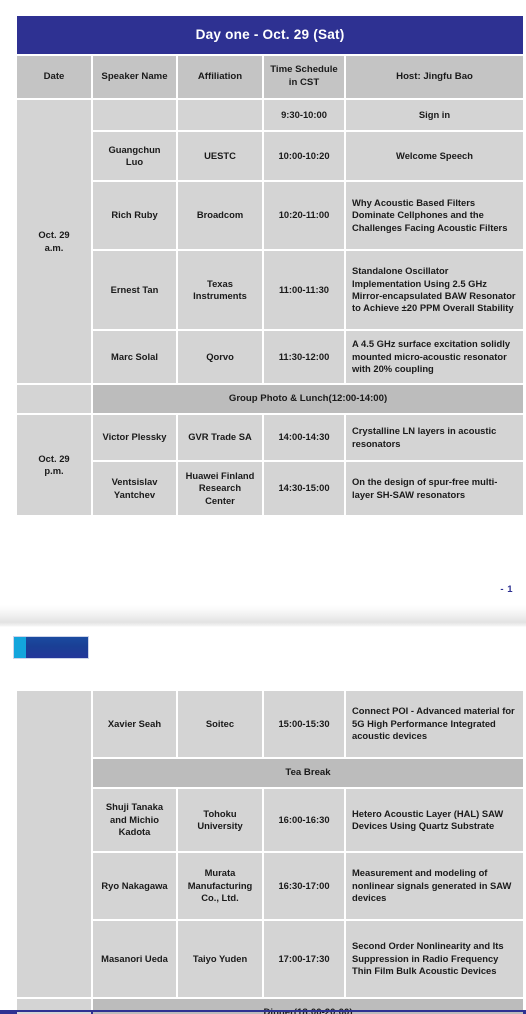 The width and height of the screenshot is (526, 1014). Describe the element at coordinates (304, 215) in the screenshot. I see `time-cell: 10:20-11:00` at that location.